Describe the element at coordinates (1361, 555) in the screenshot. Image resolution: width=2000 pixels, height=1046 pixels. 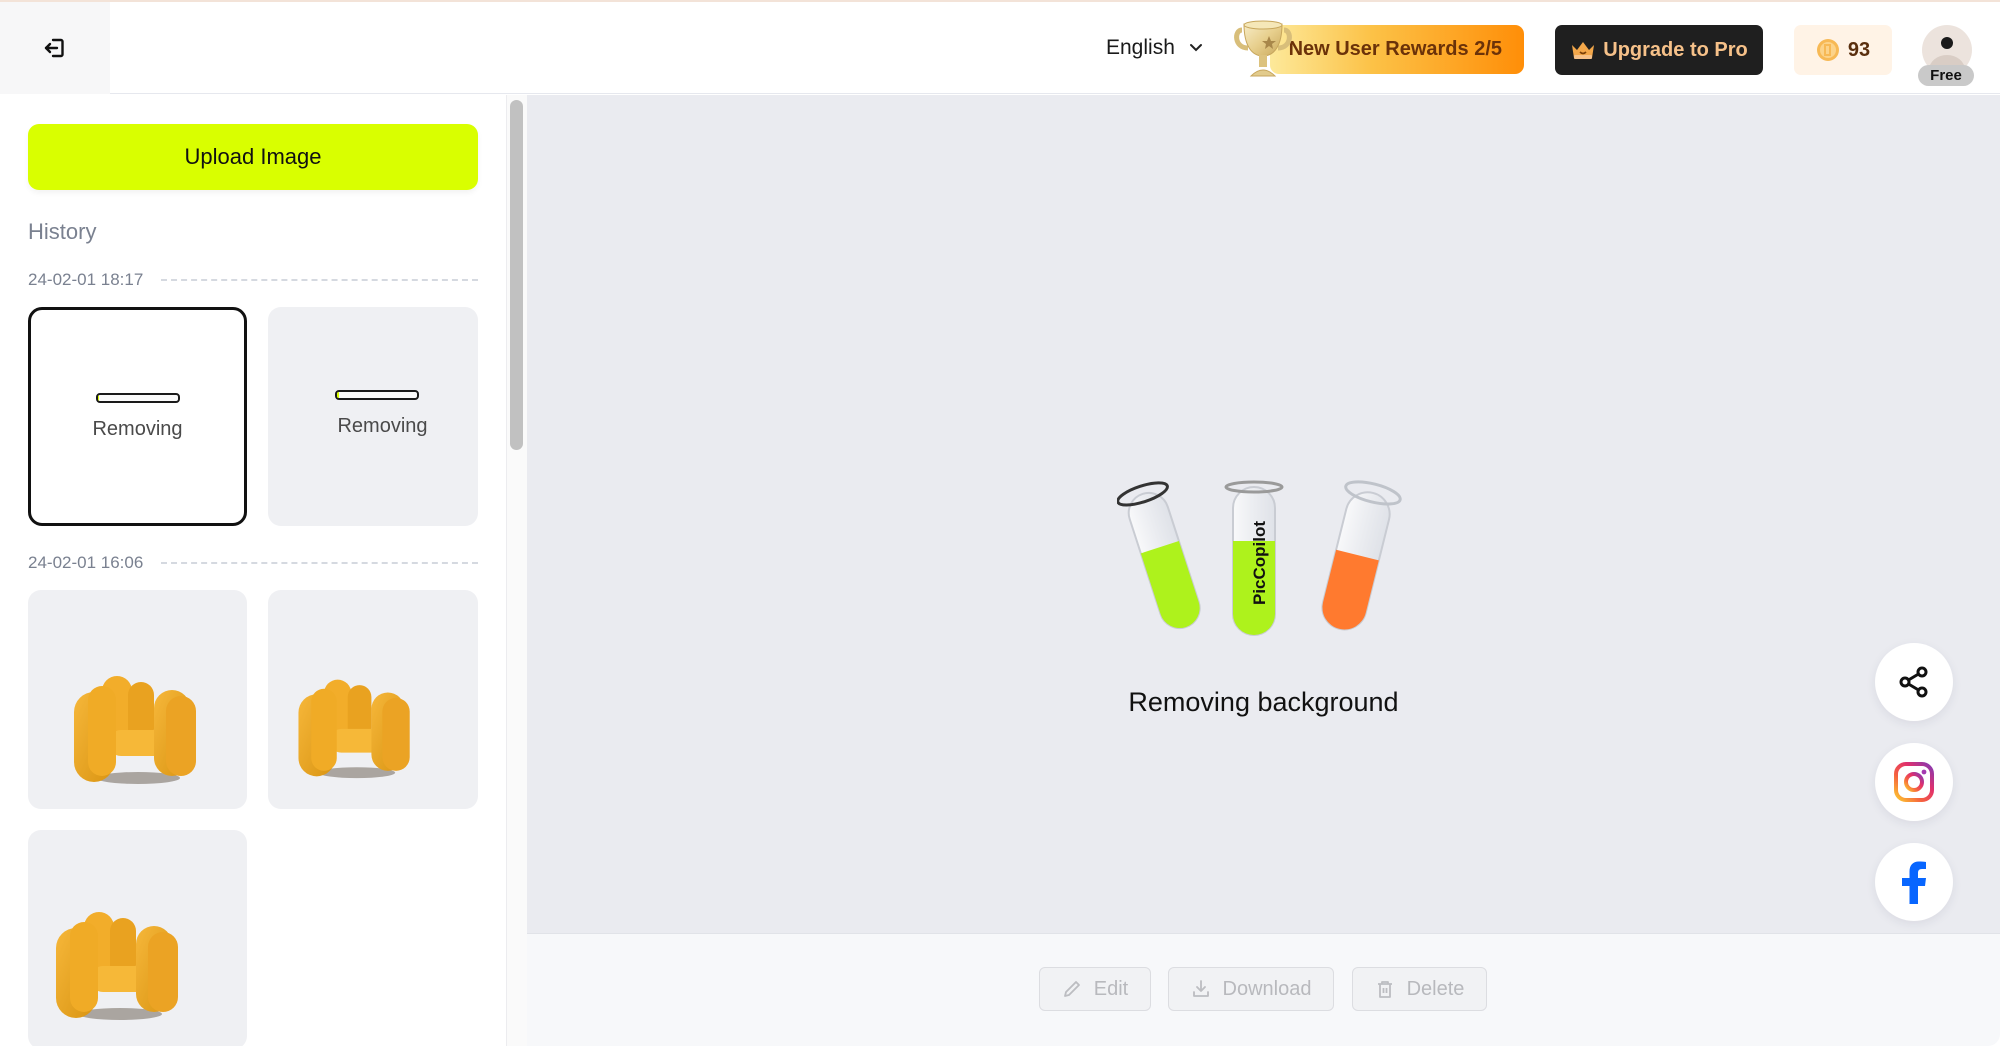
I see `test-tube-orange-right` at that location.